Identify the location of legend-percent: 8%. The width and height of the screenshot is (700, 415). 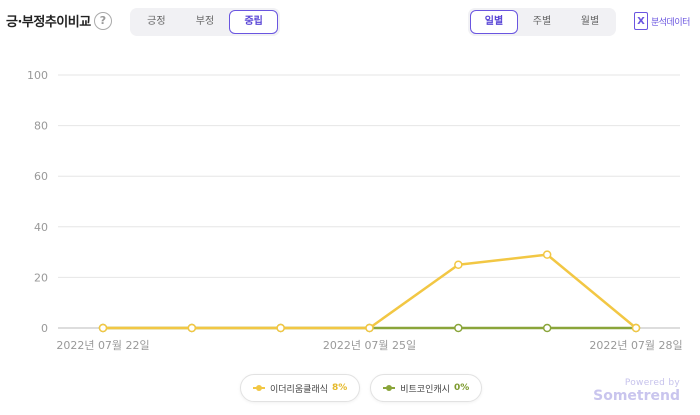
(339, 388).